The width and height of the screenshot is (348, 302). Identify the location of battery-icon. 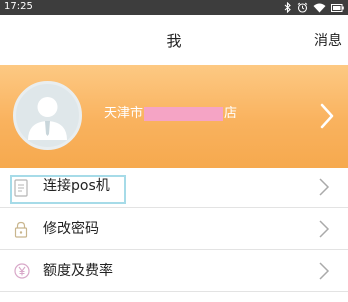
(337, 7).